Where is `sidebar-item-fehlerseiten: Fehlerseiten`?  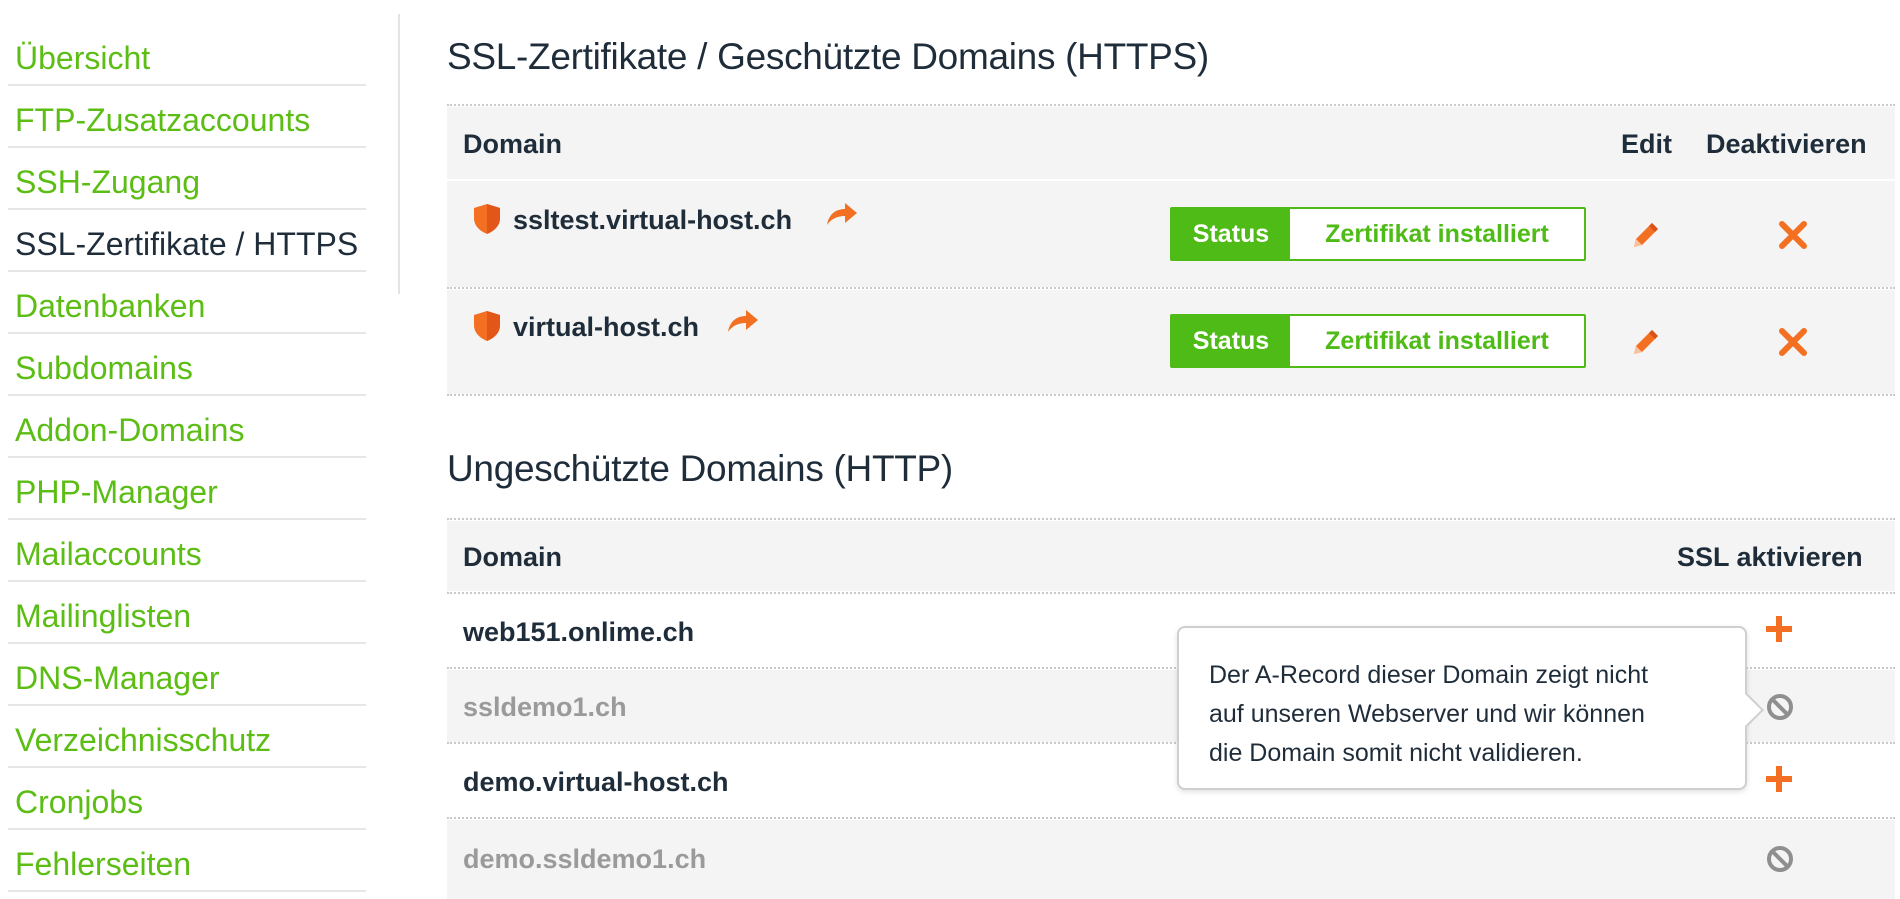
sidebar-item-fehlerseiten: Fehlerseiten is located at coordinates (187, 861).